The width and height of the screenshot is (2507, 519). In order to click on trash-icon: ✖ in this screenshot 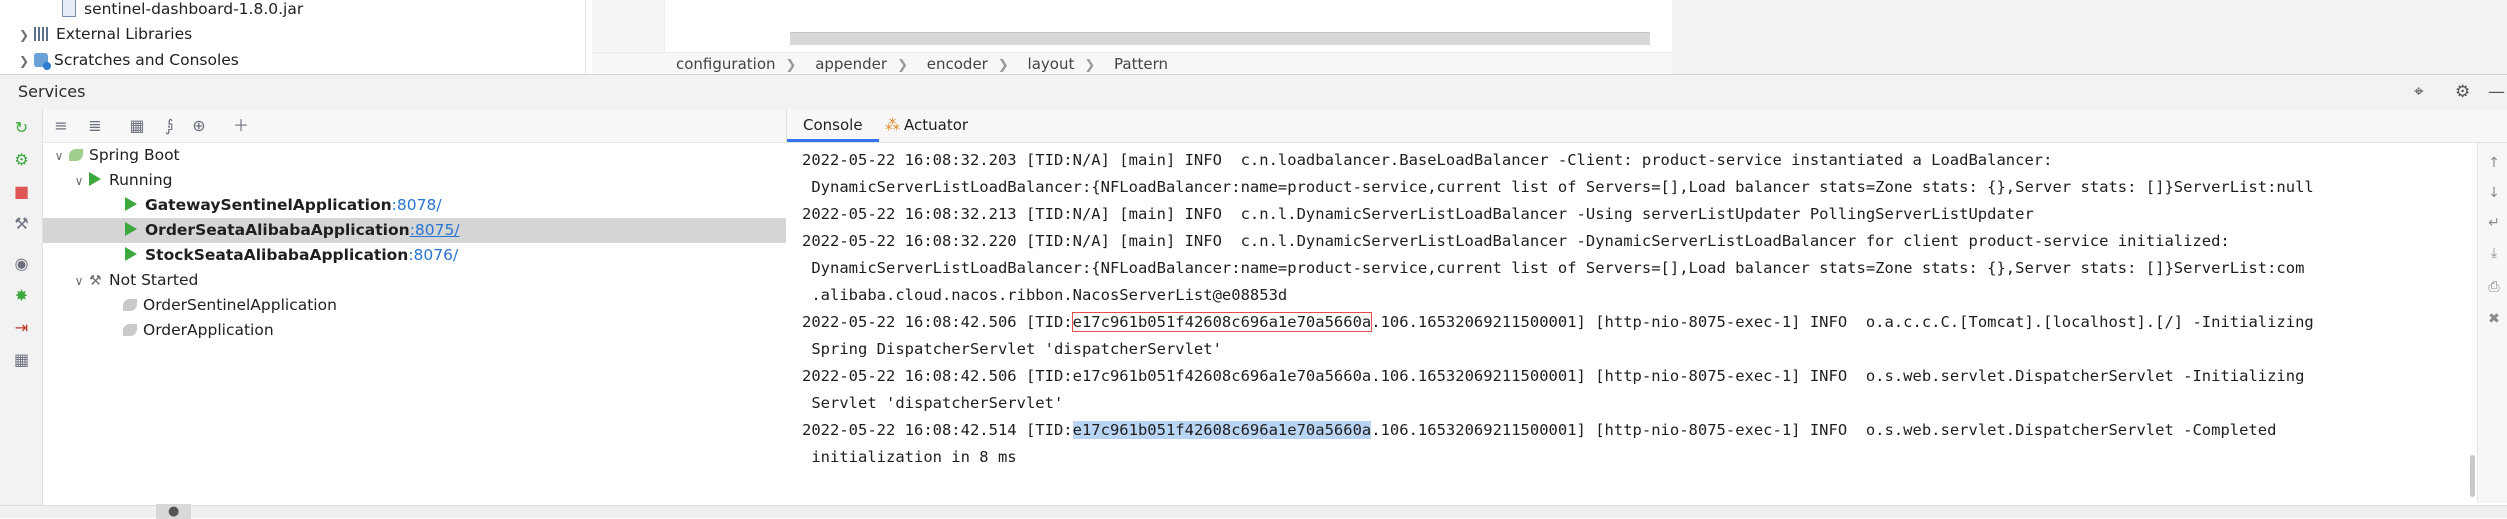, I will do `click(2494, 319)`.